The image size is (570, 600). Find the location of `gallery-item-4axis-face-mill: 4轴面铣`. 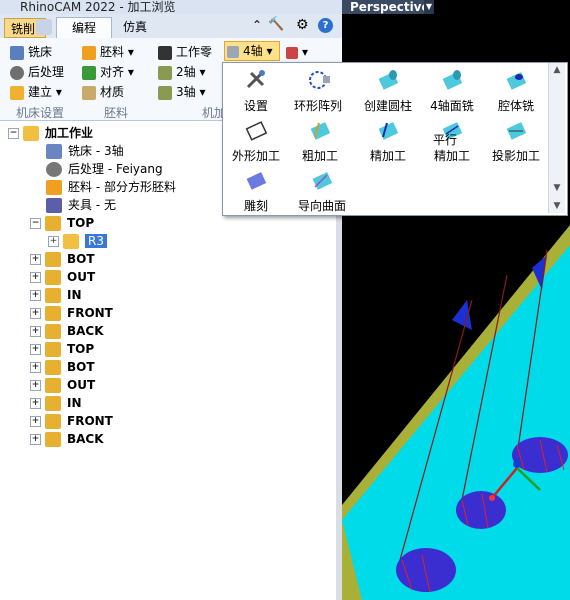

gallery-item-4axis-face-mill: 4轴面铣 is located at coordinates (452, 90).